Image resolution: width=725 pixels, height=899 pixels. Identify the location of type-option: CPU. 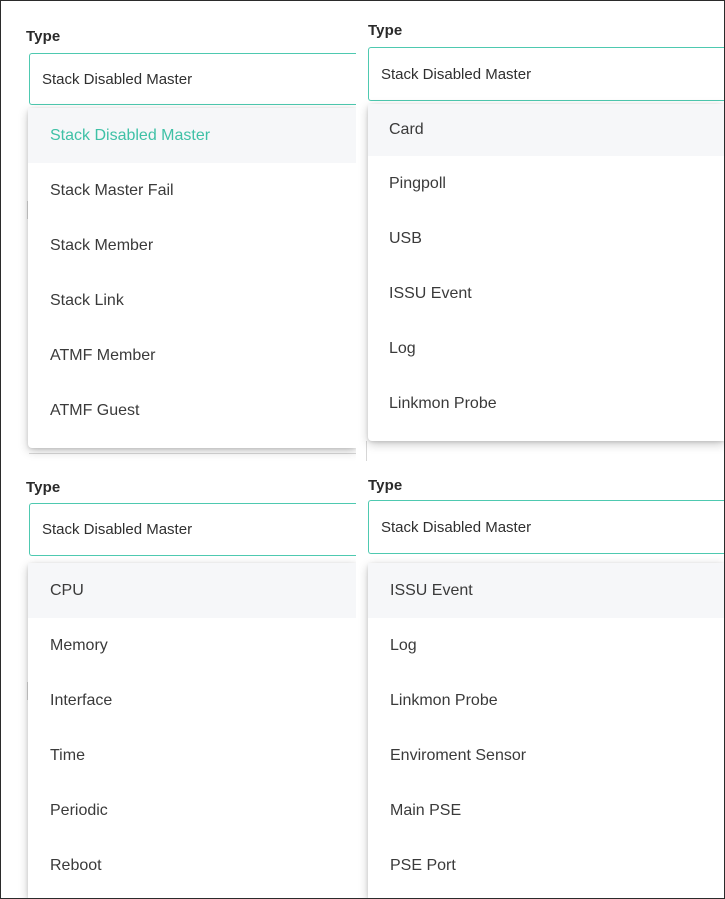
(192, 590).